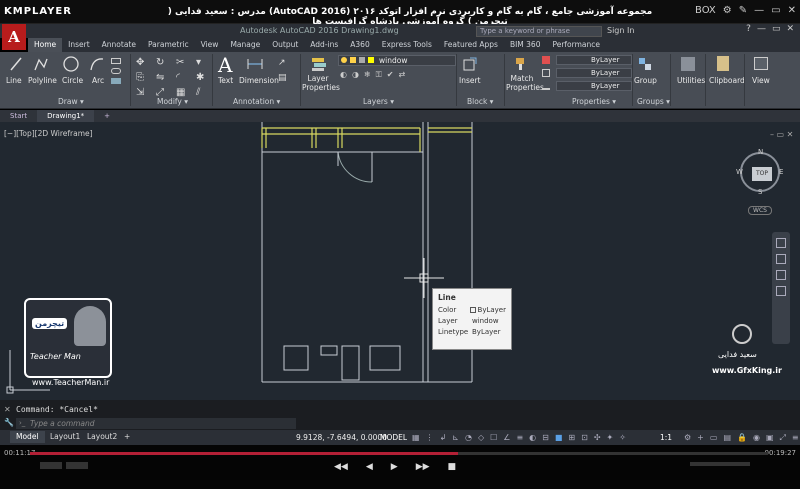 The width and height of the screenshot is (800, 489). I want to click on acad-close-button: ✕, so click(790, 29).